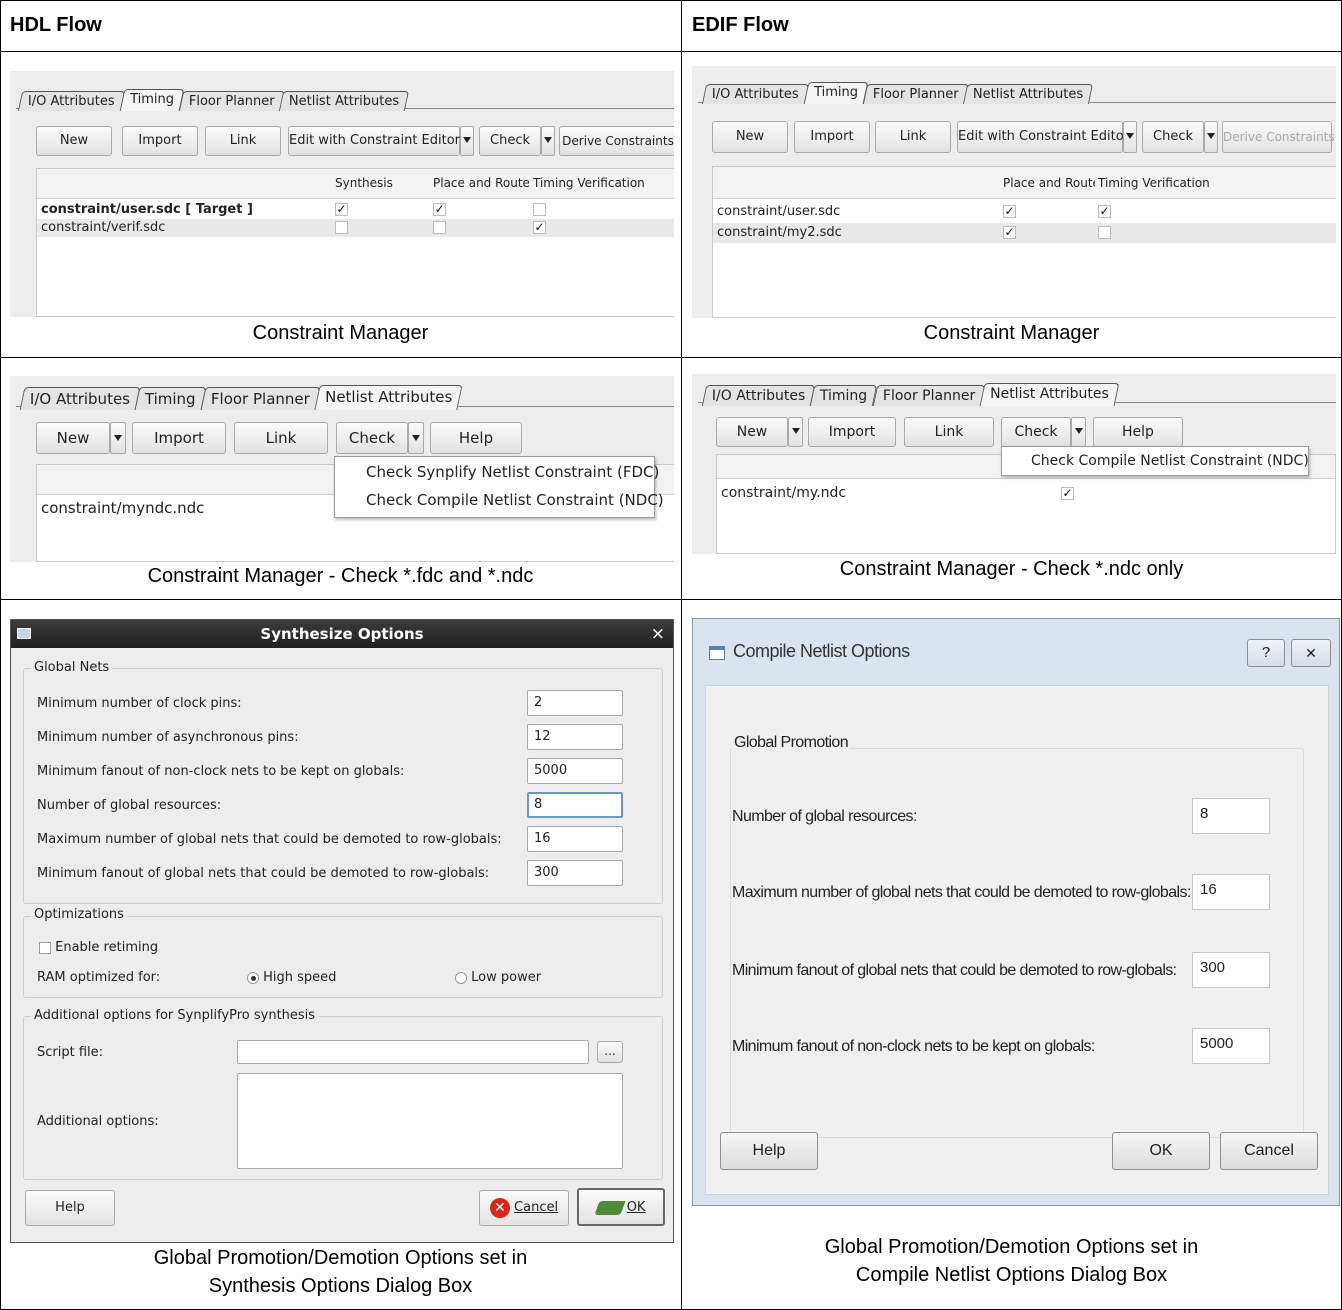 The image size is (1342, 1310). What do you see at coordinates (98, 947) in the screenshot?
I see `enable-retiming-checkbox: Enable retiming` at bounding box center [98, 947].